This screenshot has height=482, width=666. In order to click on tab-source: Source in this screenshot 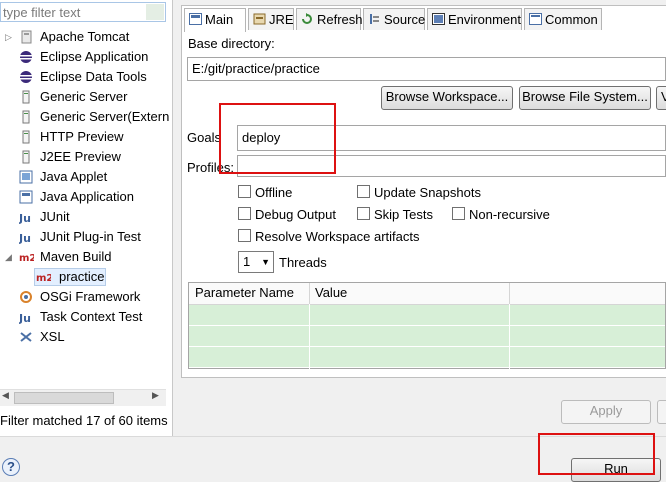, I will do `click(394, 19)`.